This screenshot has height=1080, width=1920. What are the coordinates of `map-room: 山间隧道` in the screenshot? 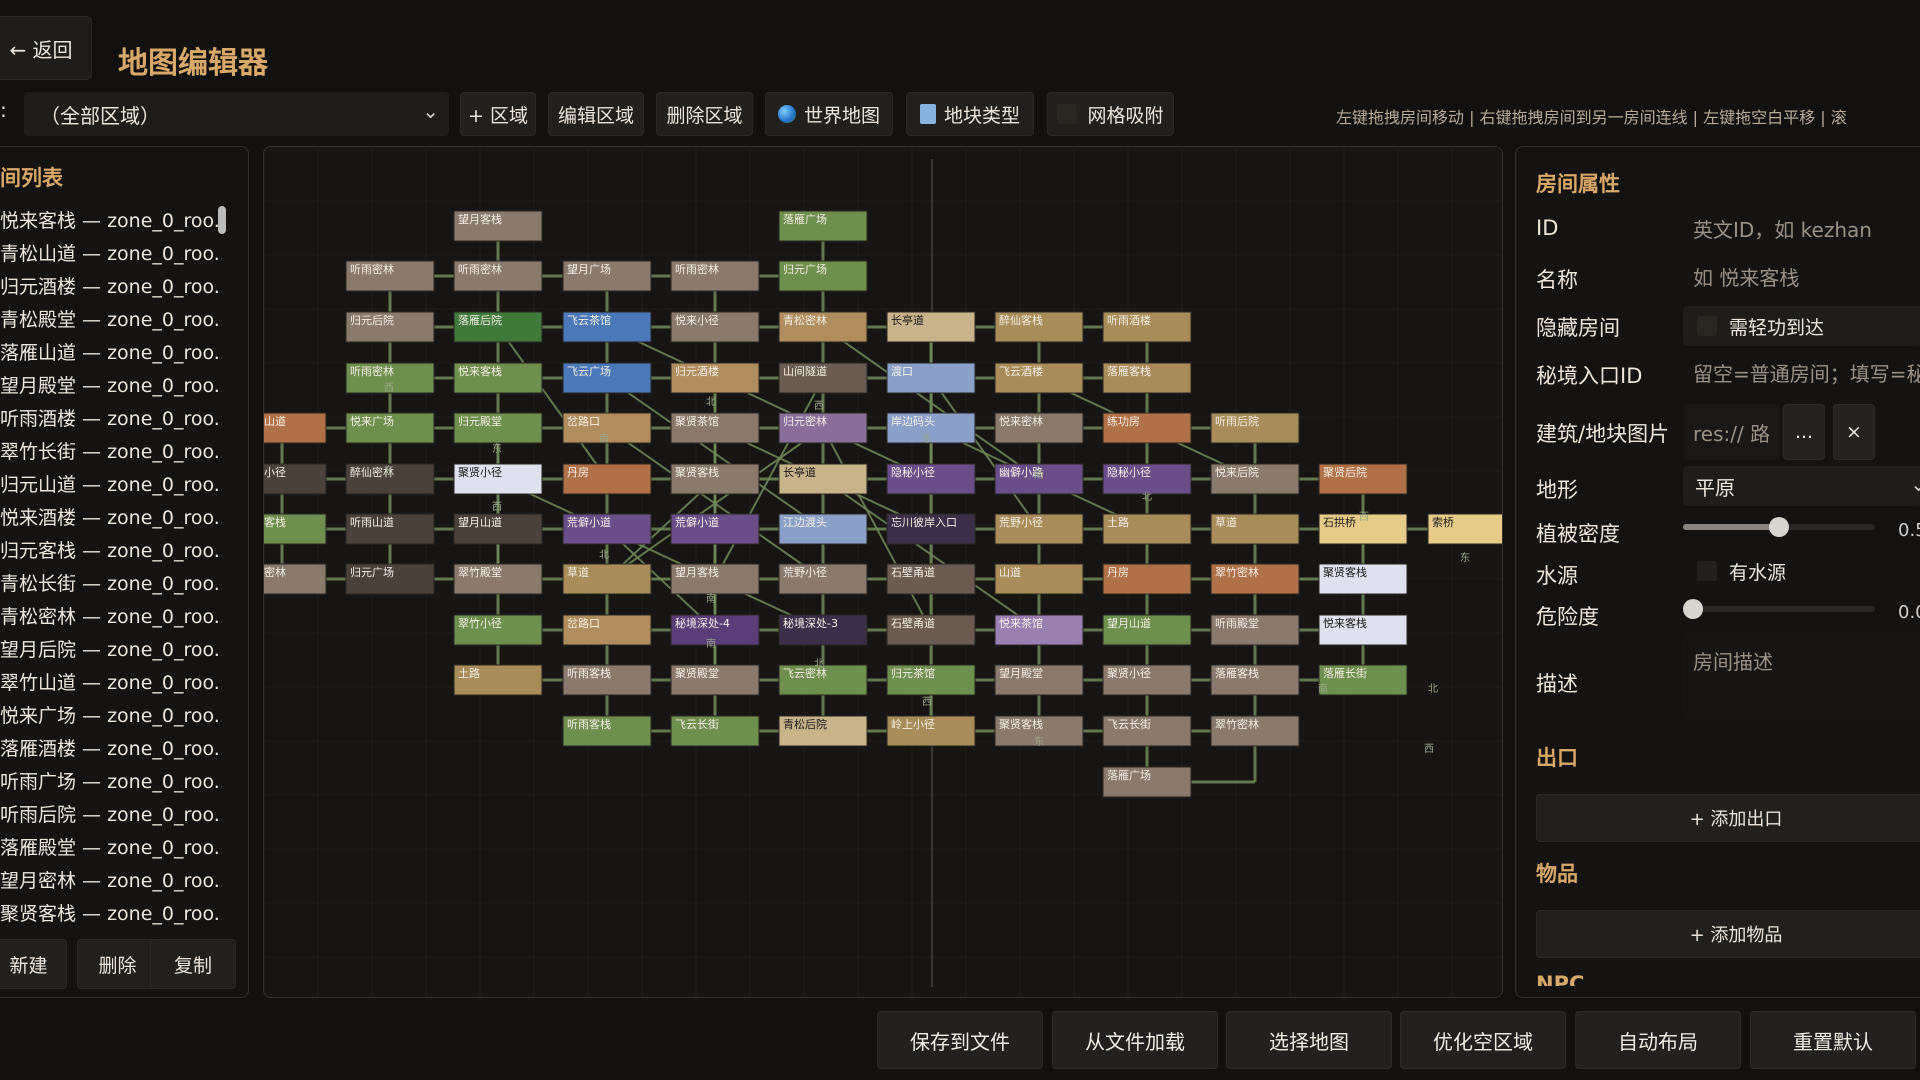 It's located at (823, 378).